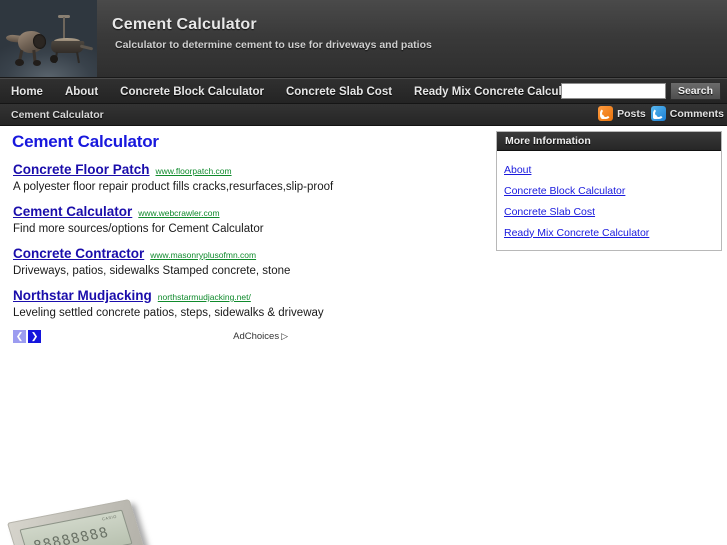  Describe the element at coordinates (109, 517) in the screenshot. I see `calculator-brand-label: CASIO` at that location.